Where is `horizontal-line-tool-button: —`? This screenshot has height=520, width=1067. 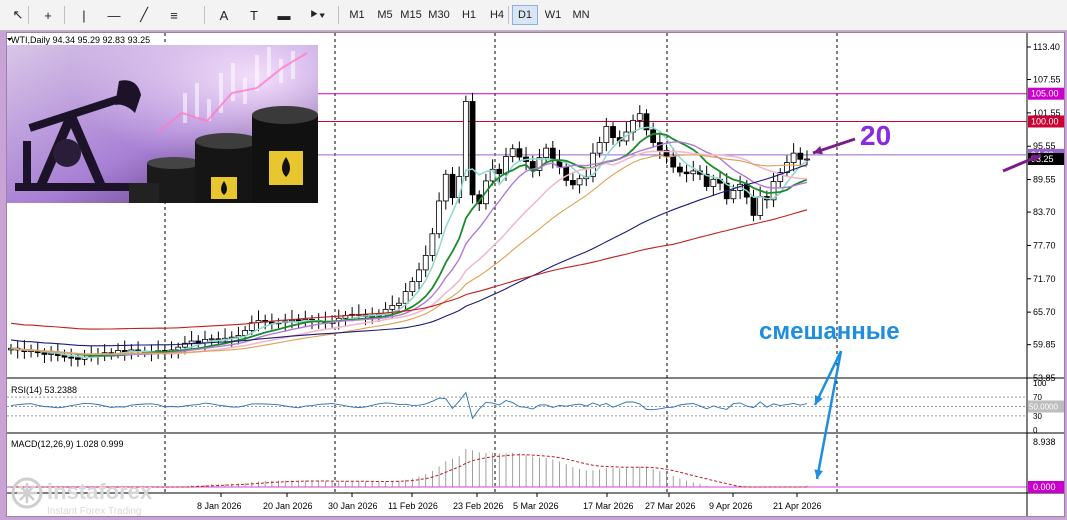
horizontal-line-tool-button: — is located at coordinates (114, 15).